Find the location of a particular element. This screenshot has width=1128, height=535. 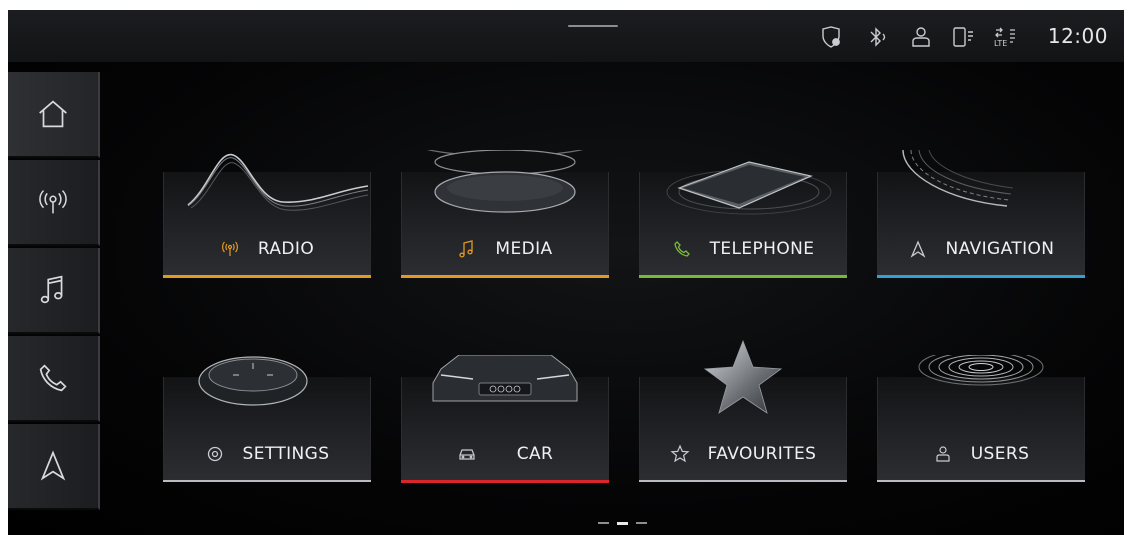

tile-label-users: USERS is located at coordinates (1000, 454).